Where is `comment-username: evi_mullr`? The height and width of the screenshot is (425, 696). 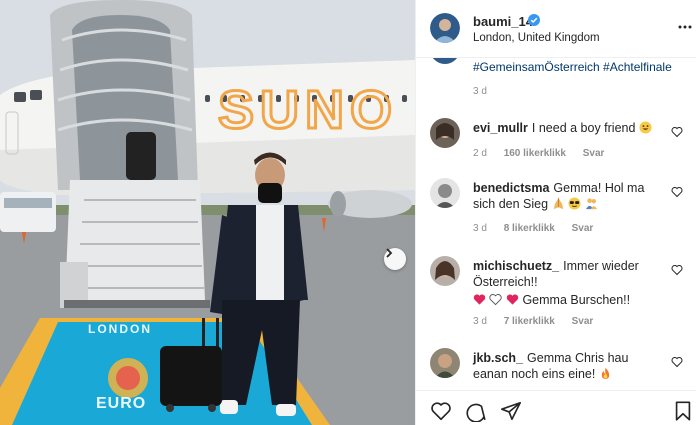
comment-username: evi_mullr is located at coordinates (500, 128).